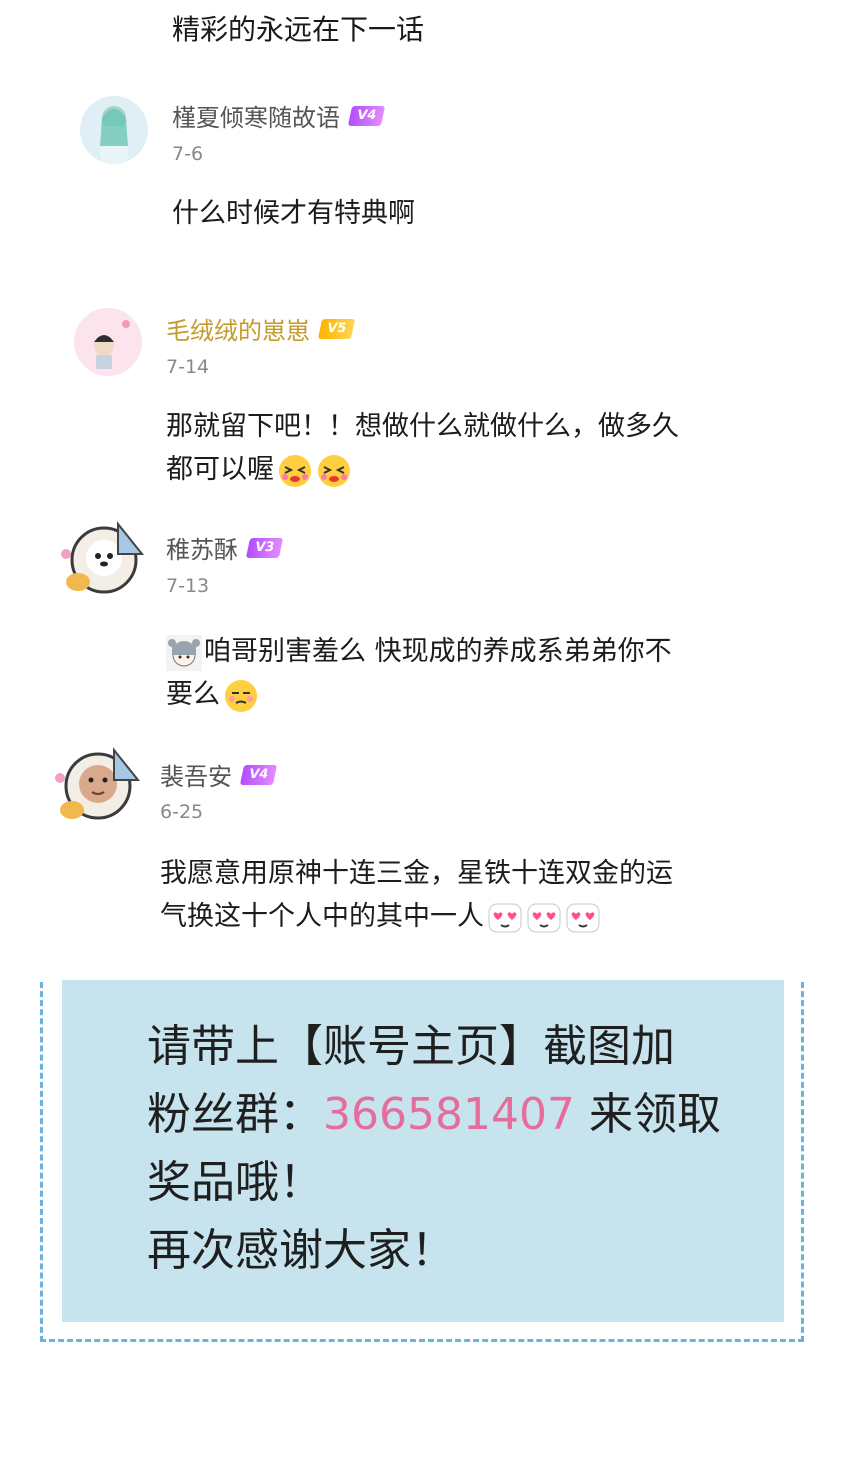  What do you see at coordinates (411, 1046) in the screenshot?
I see `notice-line: 请带上【账号主页】截图加` at bounding box center [411, 1046].